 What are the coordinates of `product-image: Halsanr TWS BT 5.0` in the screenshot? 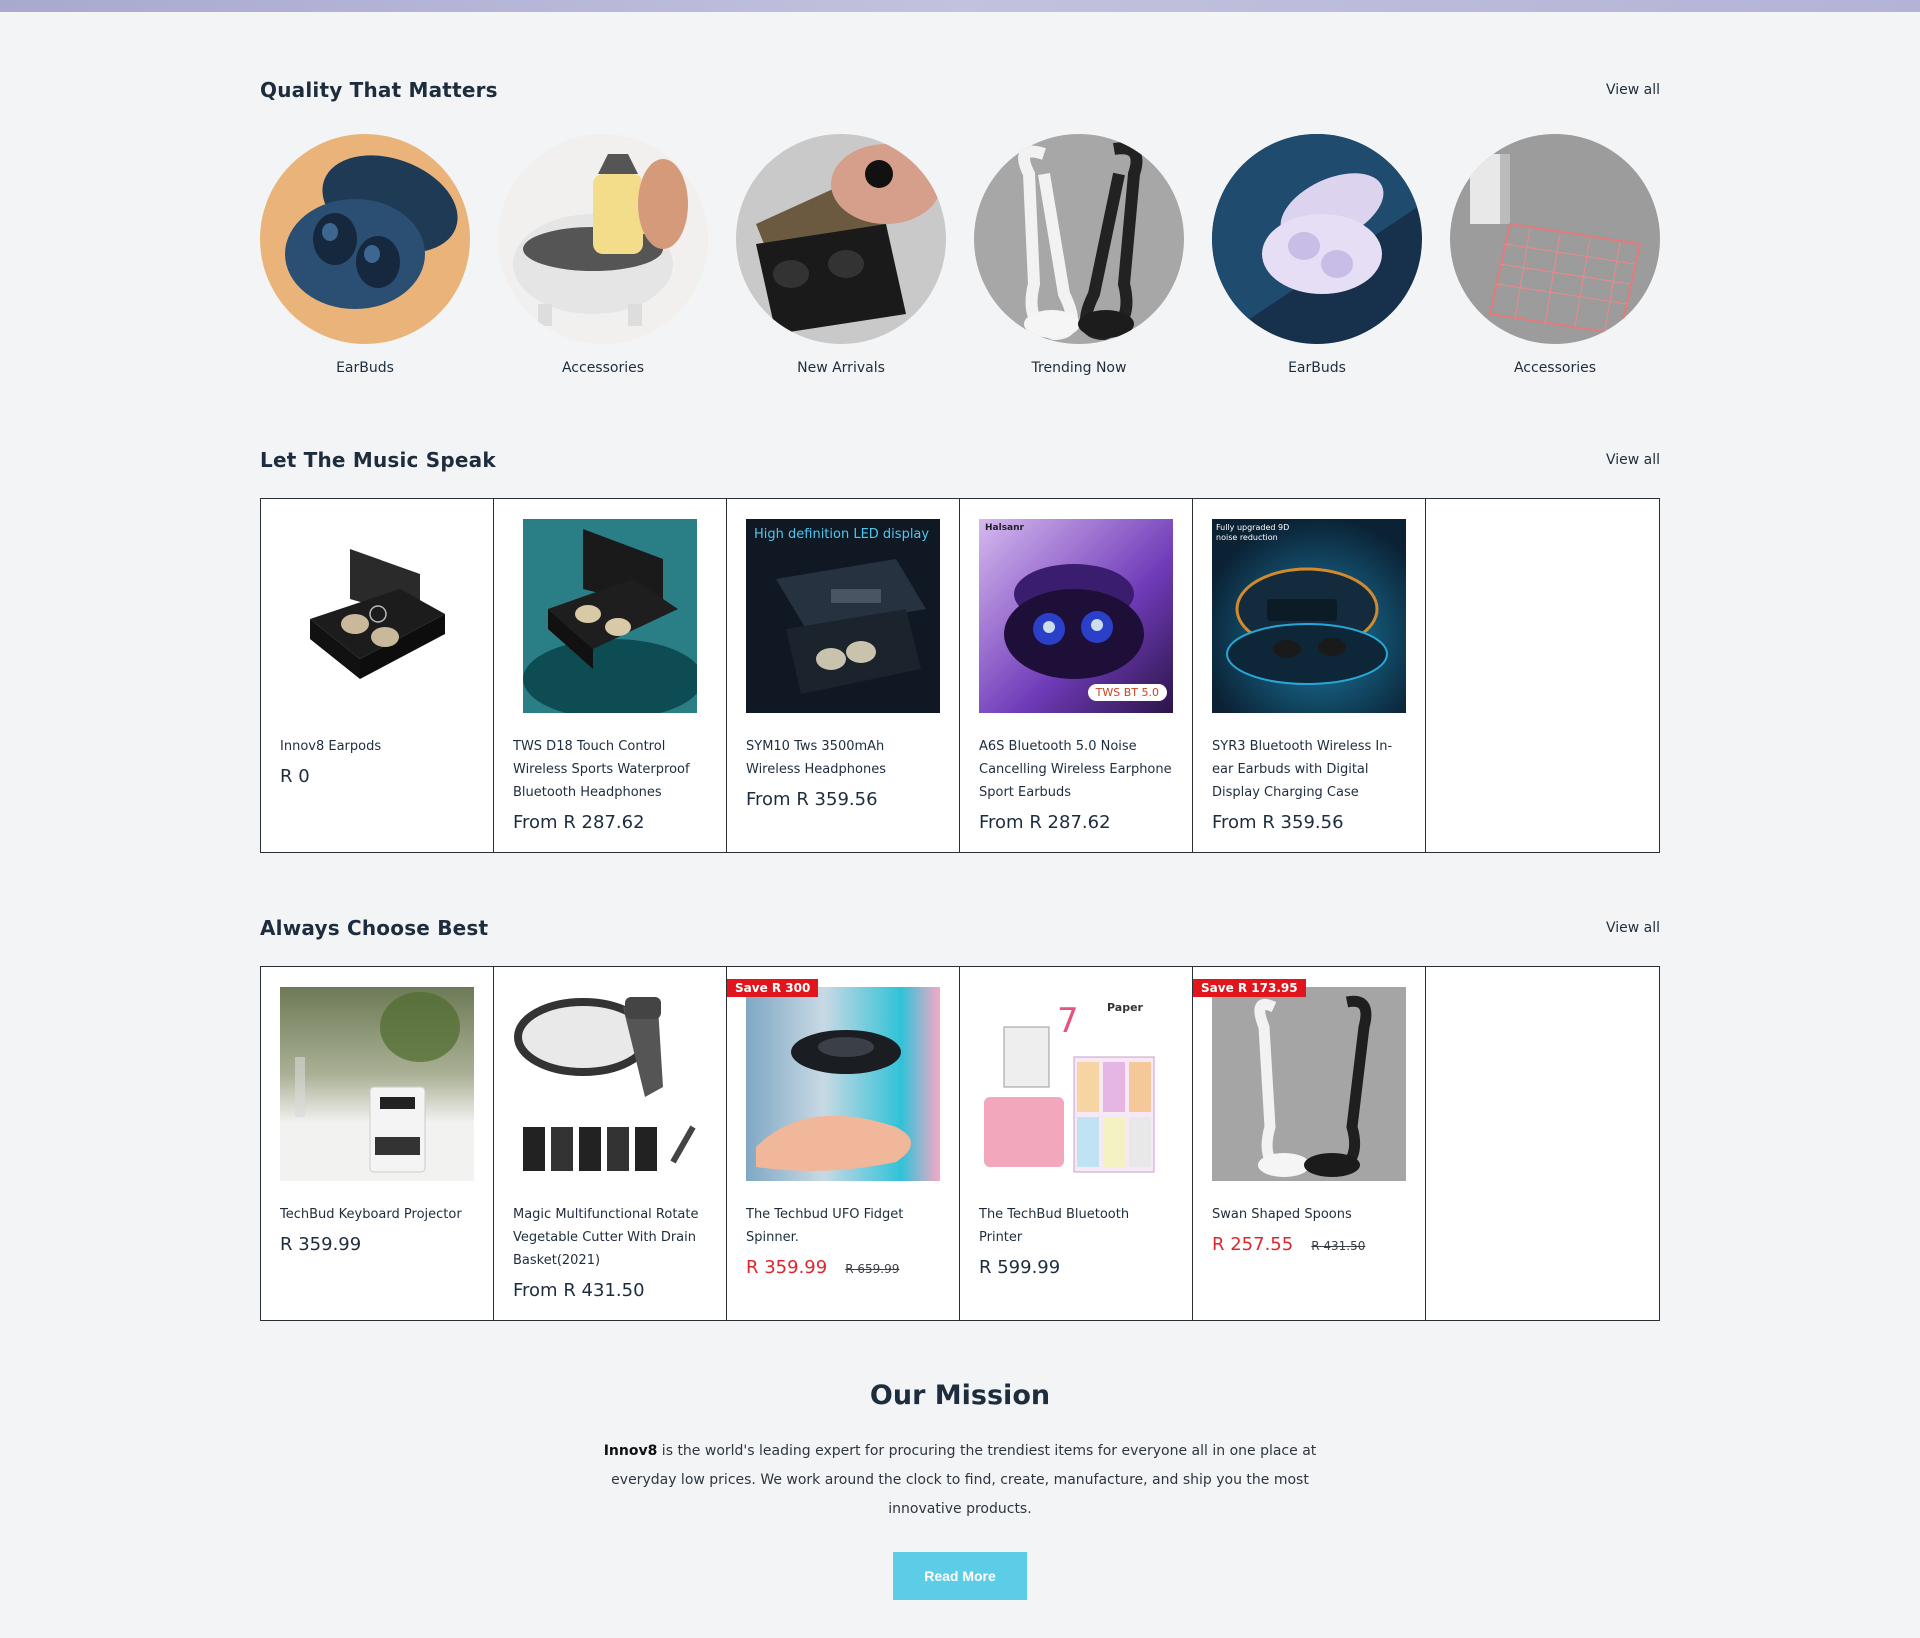 It's located at (1076, 616).